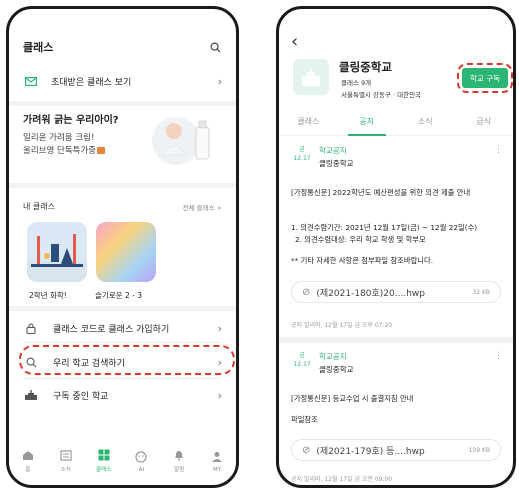  I want to click on join-by-code-label: 클래스 코드로 클래스 가입하기, so click(111, 329).